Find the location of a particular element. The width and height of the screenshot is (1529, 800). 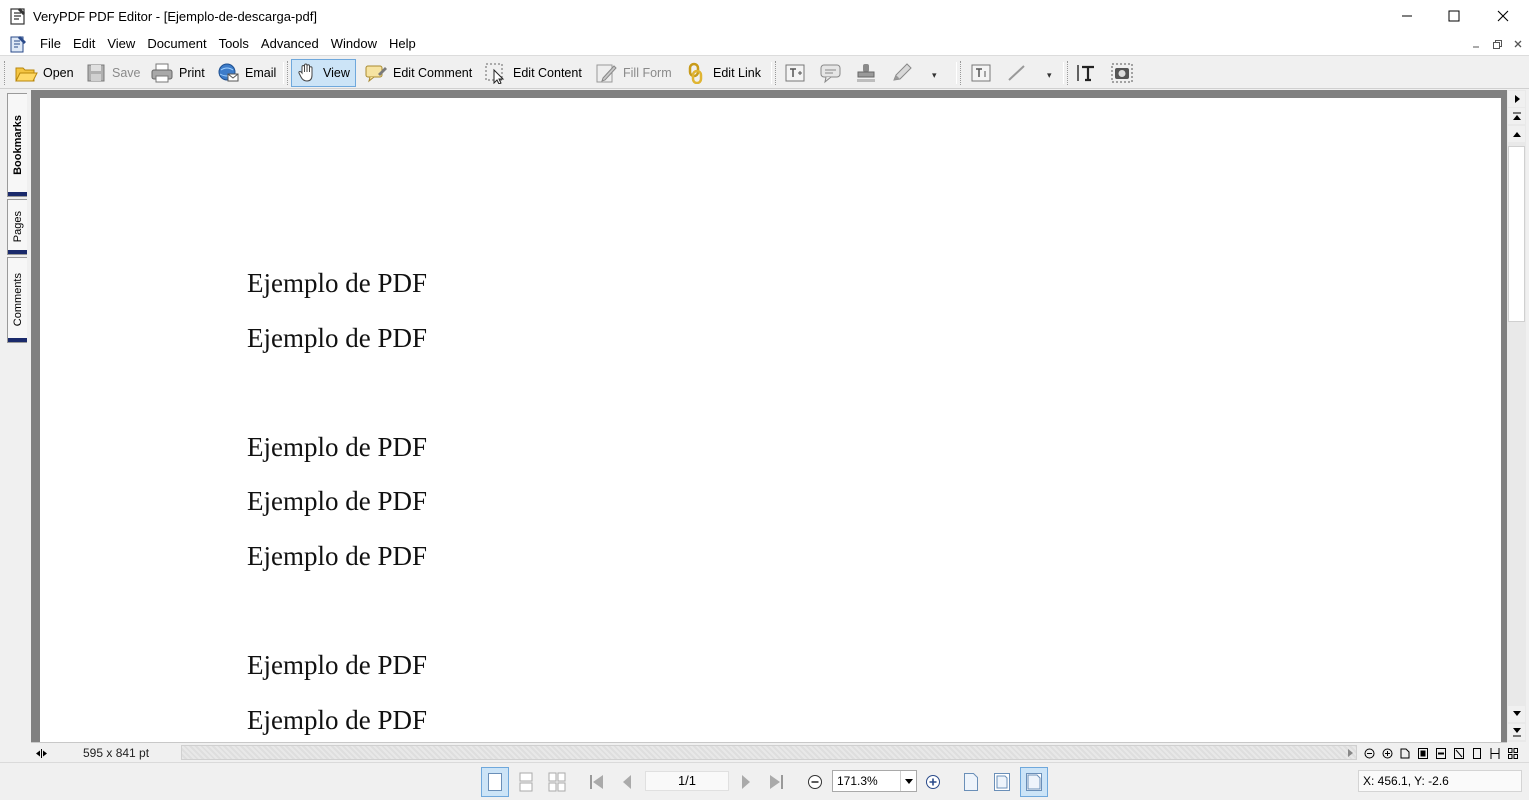

add-note-button is located at coordinates (831, 73).